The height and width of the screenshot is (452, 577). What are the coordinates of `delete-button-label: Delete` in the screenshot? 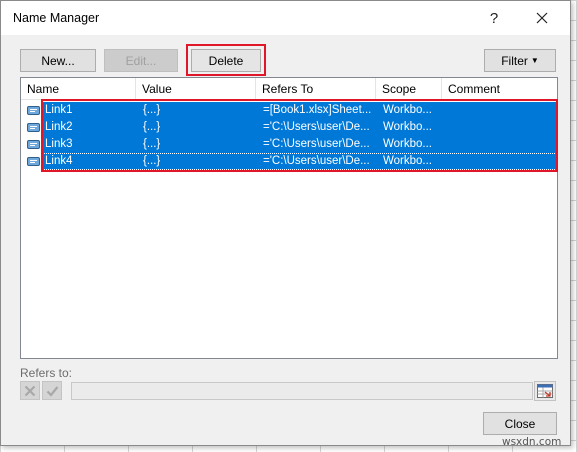 It's located at (226, 60).